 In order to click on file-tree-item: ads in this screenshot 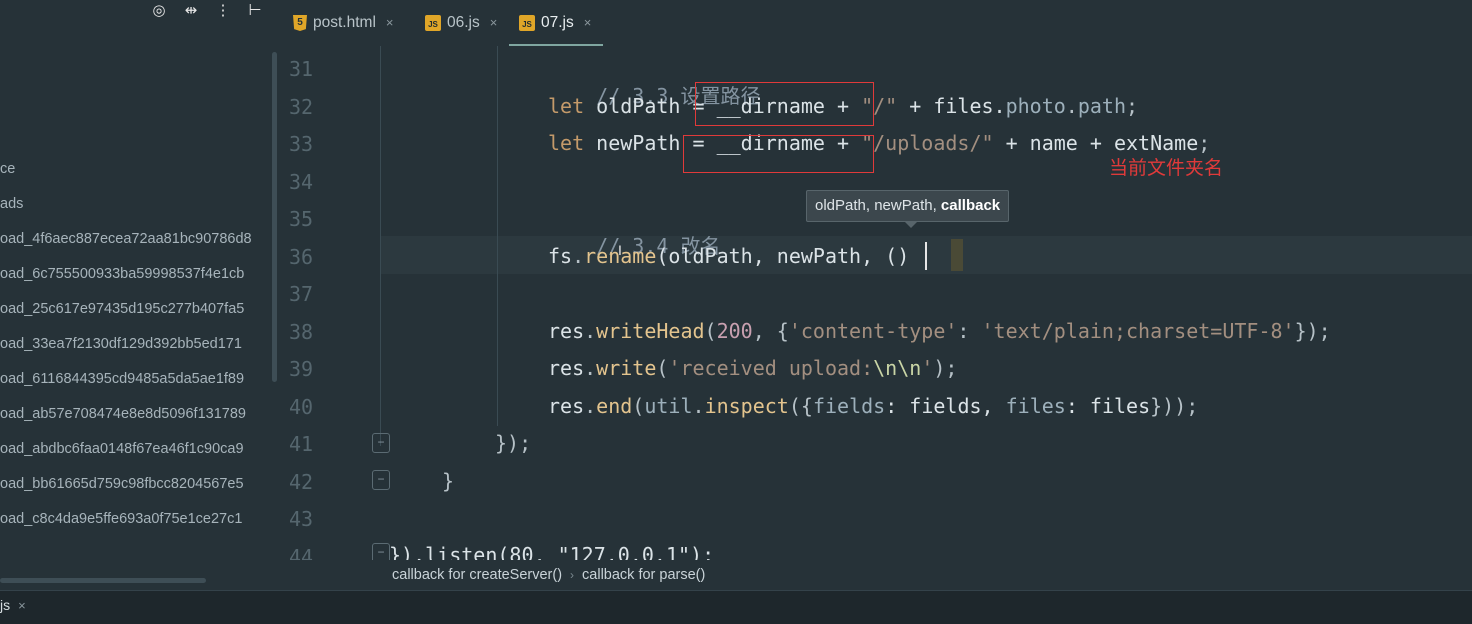, I will do `click(141, 210)`.